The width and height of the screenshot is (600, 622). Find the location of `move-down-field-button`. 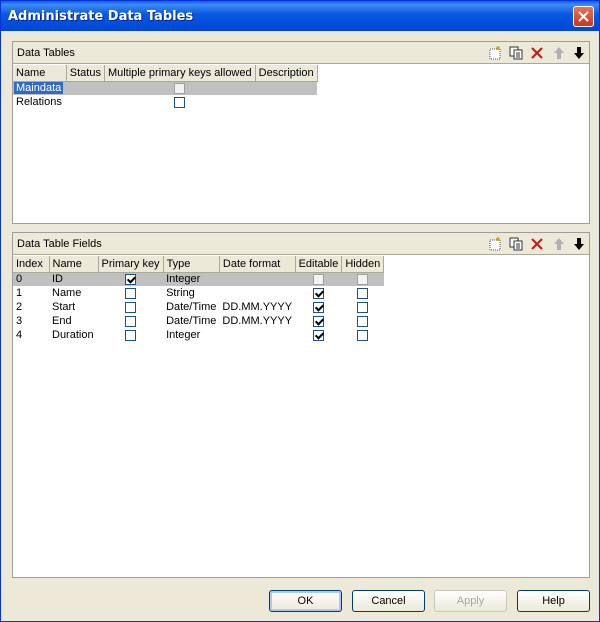

move-down-field-button is located at coordinates (579, 244).